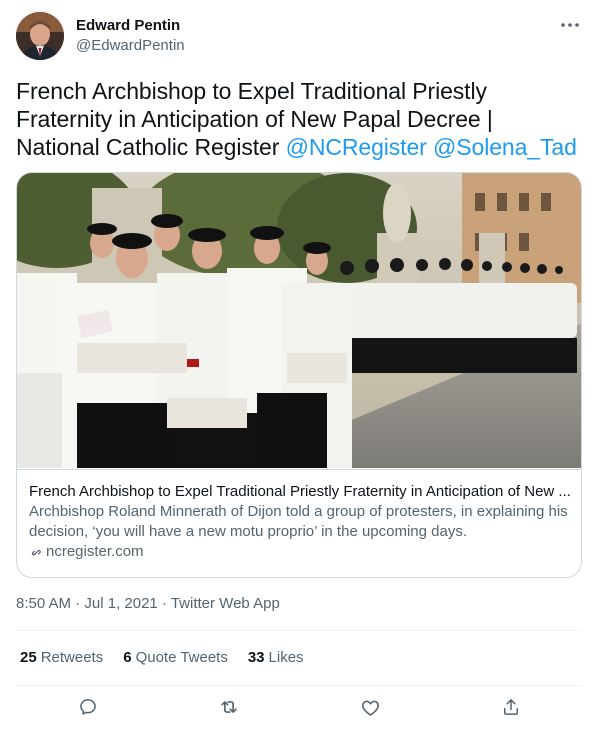  What do you see at coordinates (181, 657) in the screenshot?
I see `quotes-label: Quote Tweets` at bounding box center [181, 657].